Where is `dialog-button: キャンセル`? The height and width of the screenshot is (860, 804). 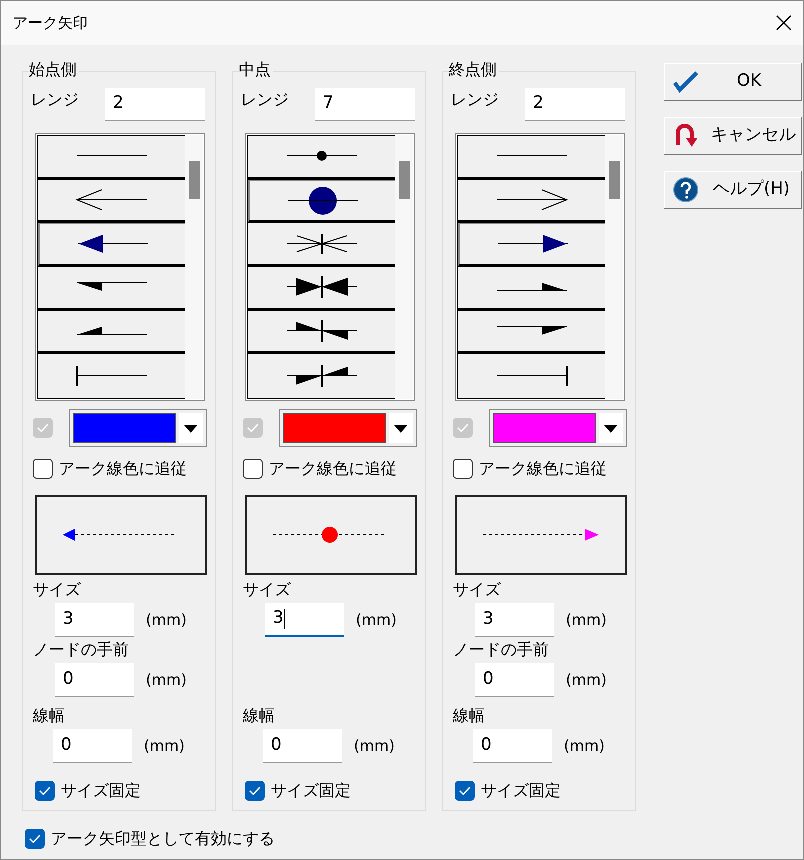
dialog-button: キャンセル is located at coordinates (733, 136).